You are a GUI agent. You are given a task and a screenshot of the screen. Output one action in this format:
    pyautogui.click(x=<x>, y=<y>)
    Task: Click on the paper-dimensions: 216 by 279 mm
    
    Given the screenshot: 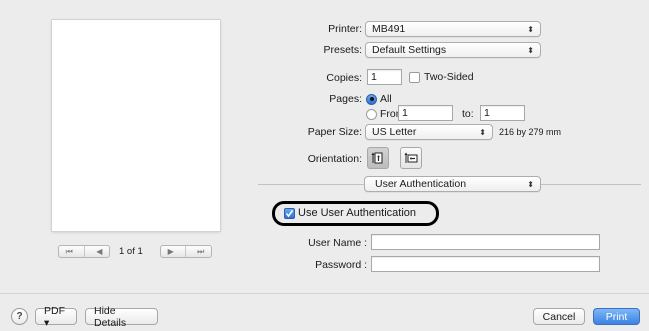 What is the action you would take?
    pyautogui.click(x=530, y=132)
    